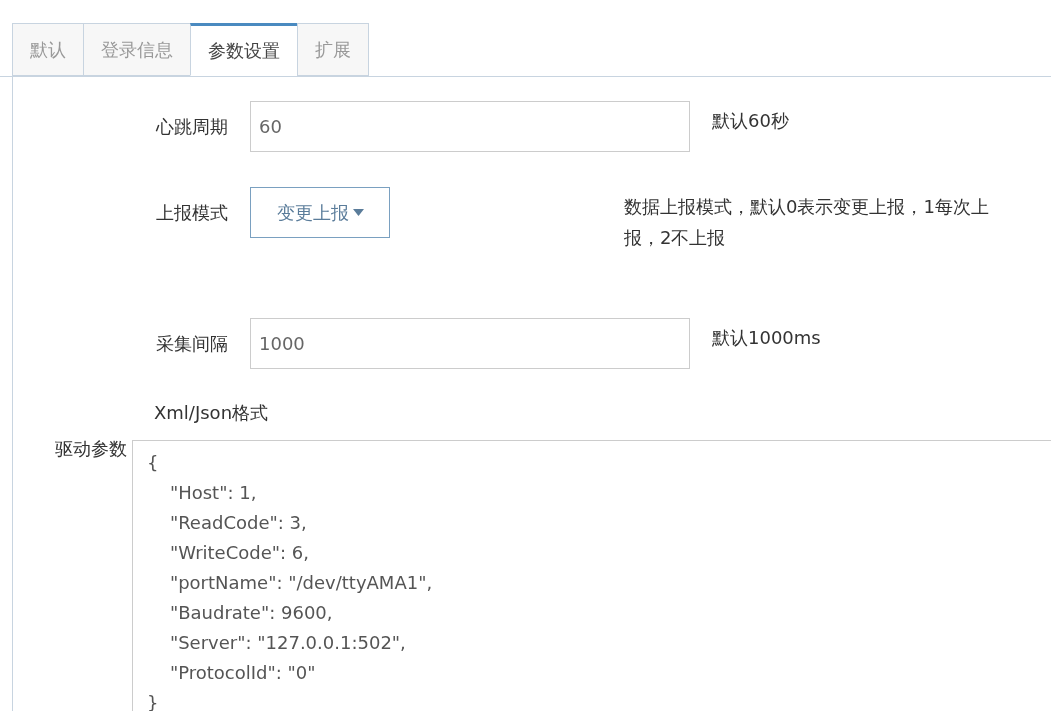  I want to click on field-label: 驱动参数, so click(90, 449).